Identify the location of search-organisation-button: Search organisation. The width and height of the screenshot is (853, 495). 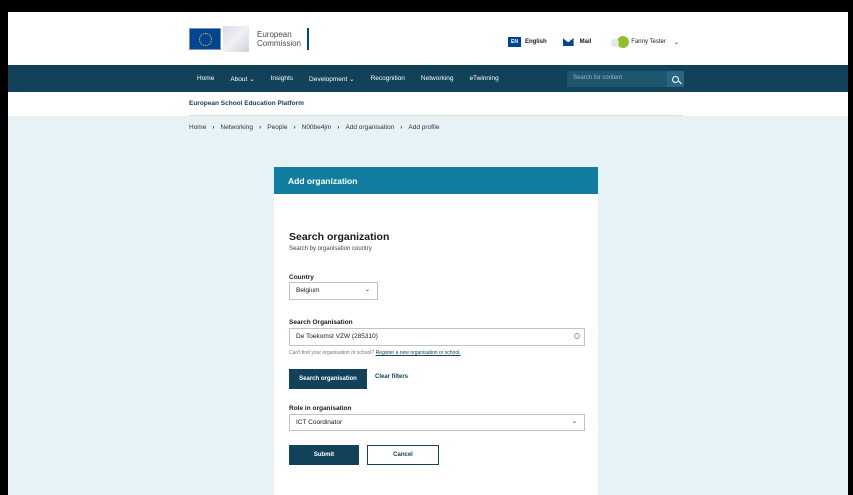
(328, 379).